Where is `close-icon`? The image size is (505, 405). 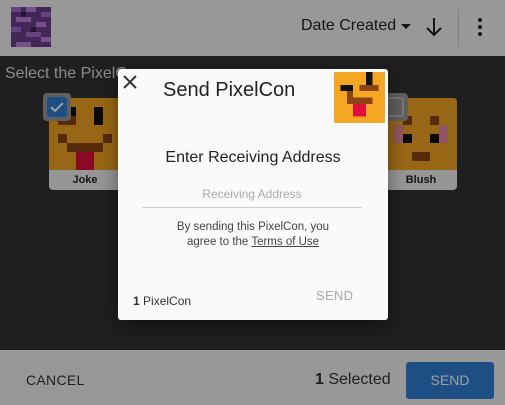
close-icon is located at coordinates (130, 82).